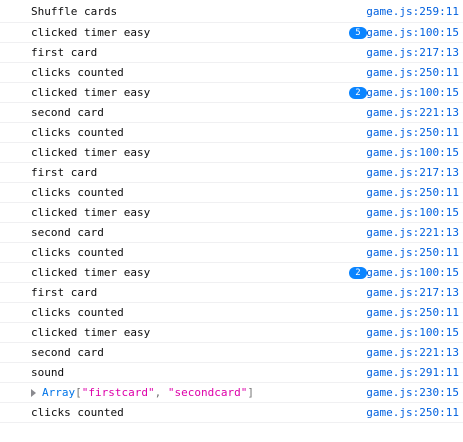 The height and width of the screenshot is (442, 463). What do you see at coordinates (231, 11) in the screenshot?
I see `console-message-row: Shuffle cards game.js:259:11` at bounding box center [231, 11].